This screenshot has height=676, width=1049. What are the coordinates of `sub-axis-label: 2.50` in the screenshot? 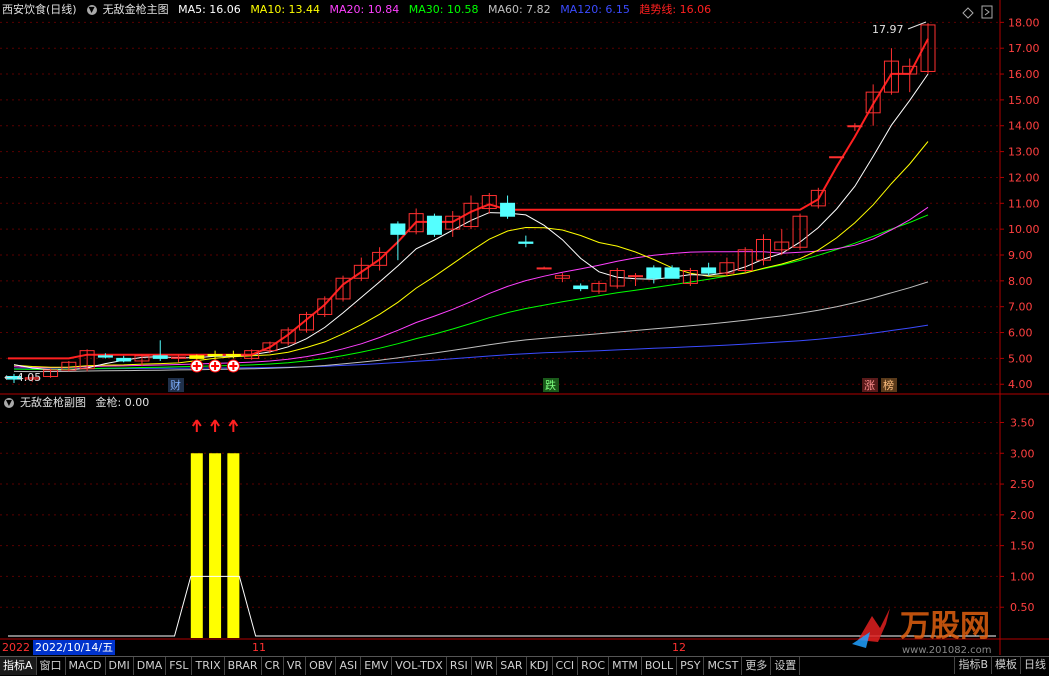 It's located at (1022, 484).